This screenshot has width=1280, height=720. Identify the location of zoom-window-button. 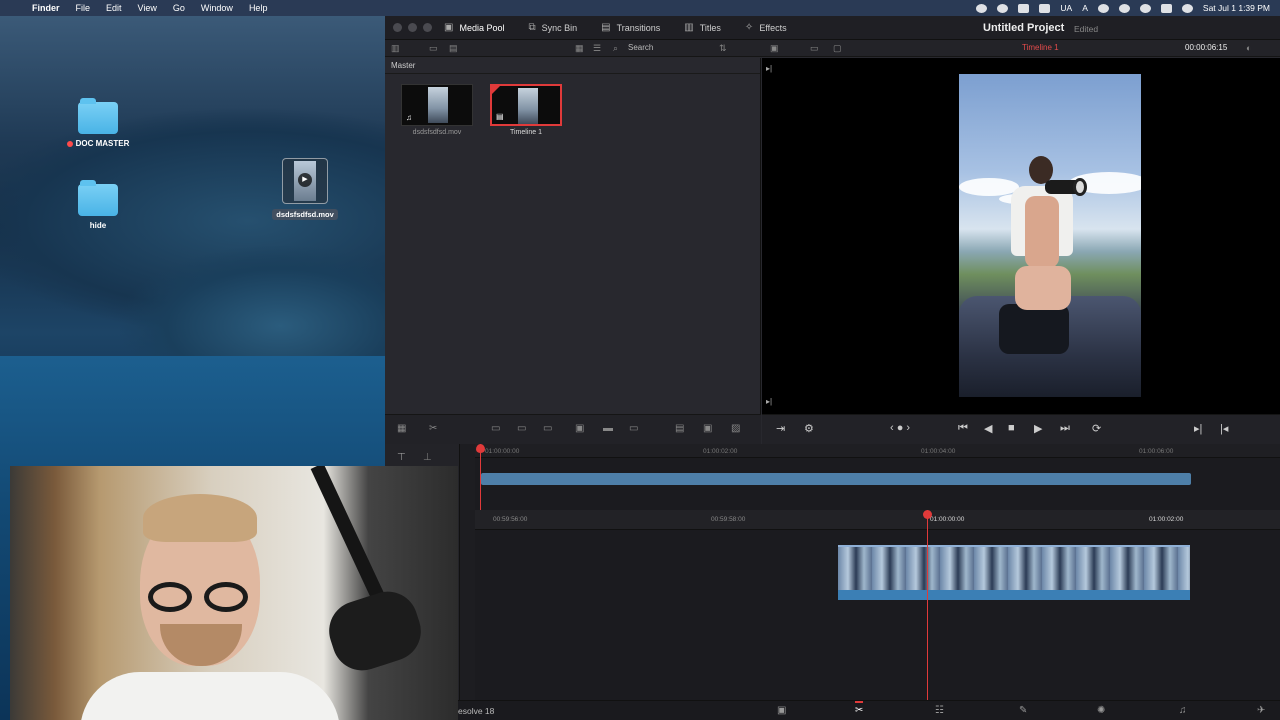
(427, 27).